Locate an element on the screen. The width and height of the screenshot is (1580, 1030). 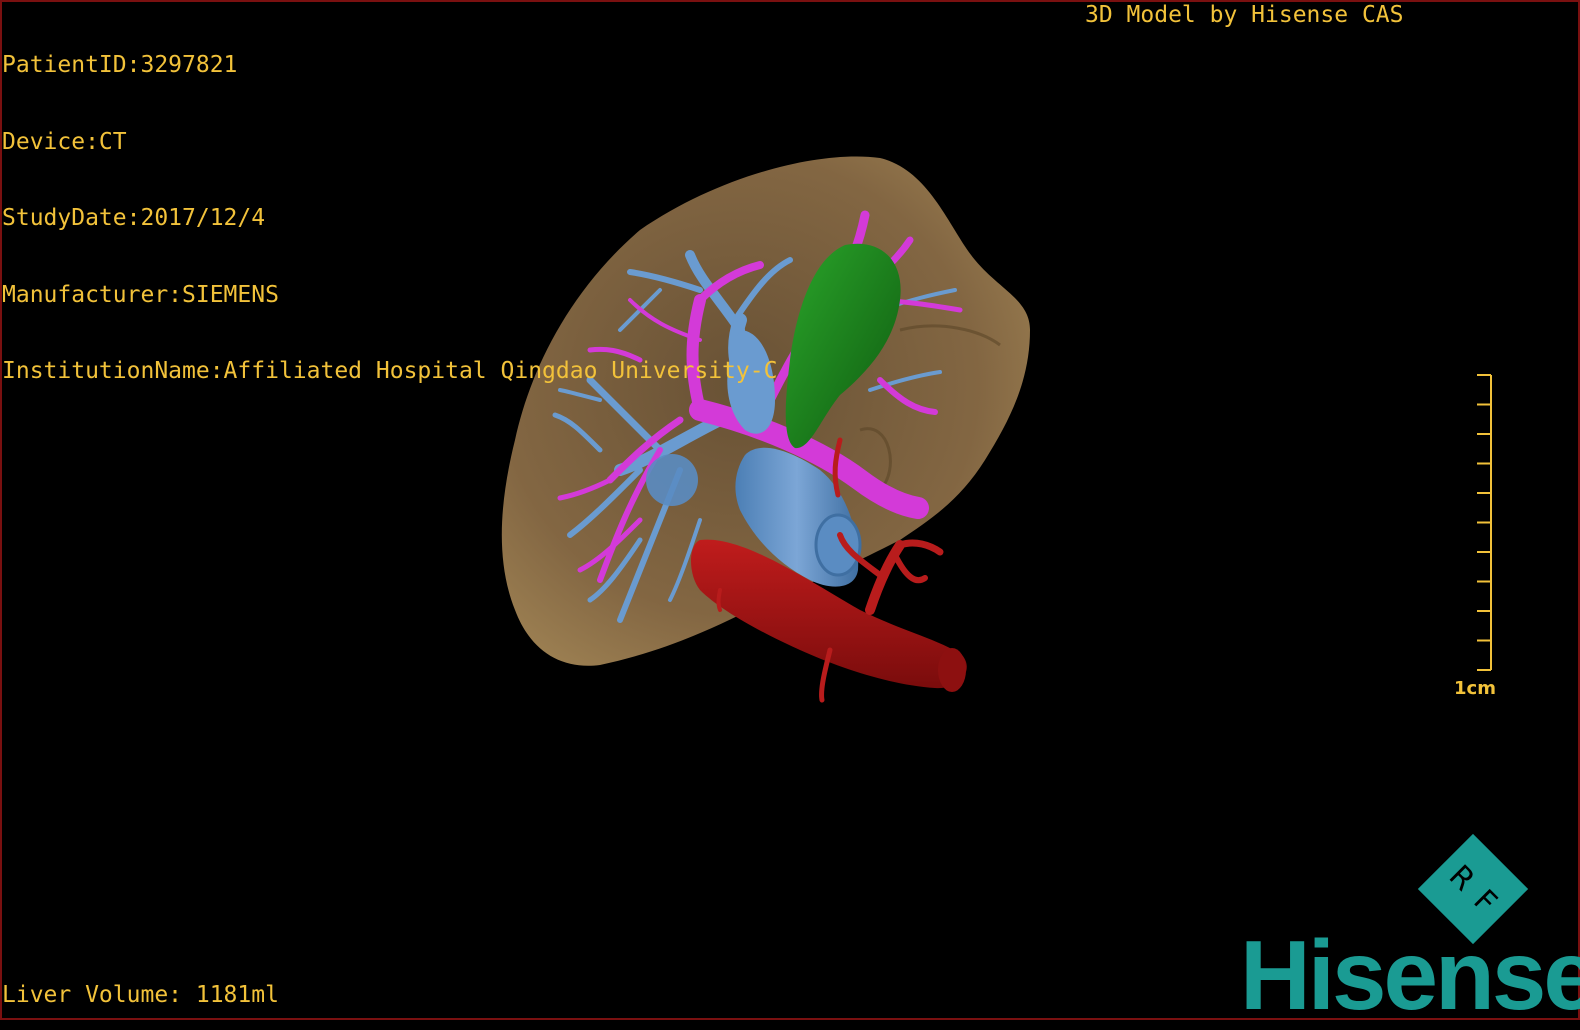
ivc-opening is located at coordinates (838, 545).